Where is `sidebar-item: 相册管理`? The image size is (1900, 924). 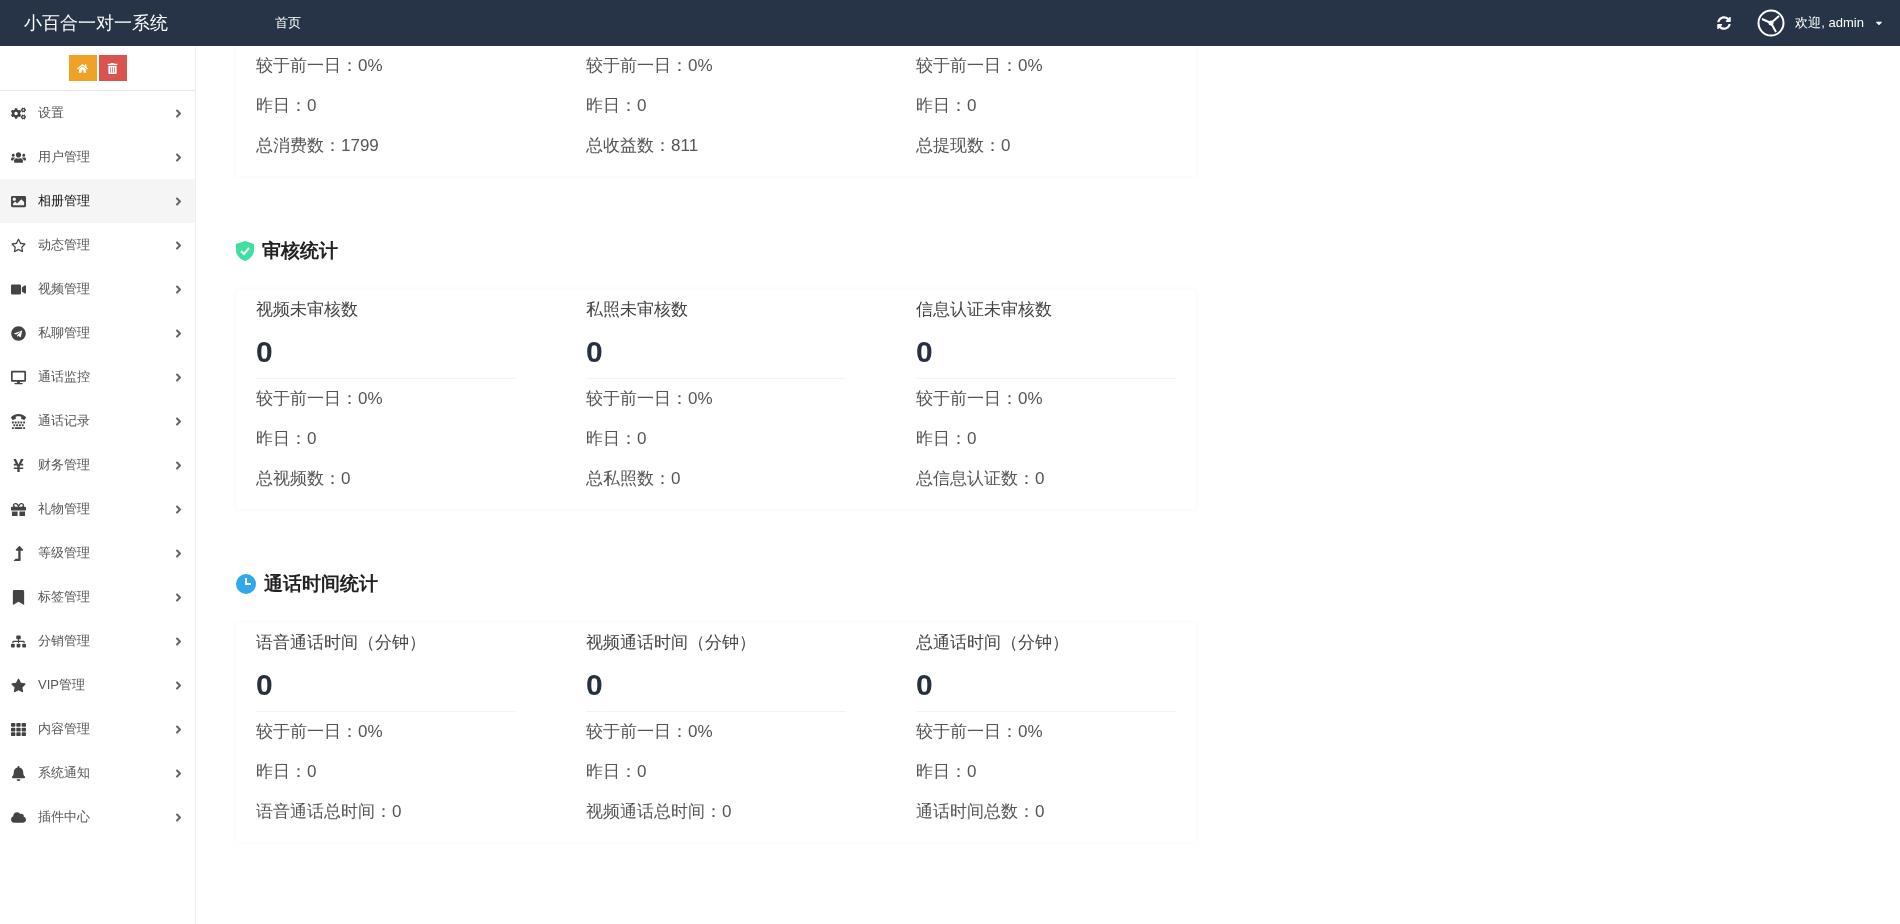 sidebar-item: 相册管理 is located at coordinates (97, 201).